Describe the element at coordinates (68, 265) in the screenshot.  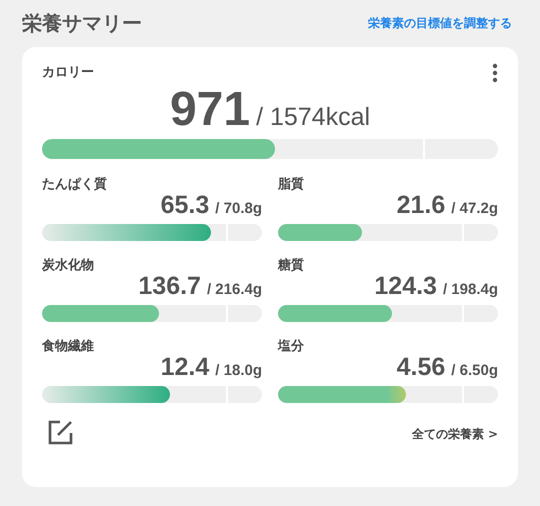
I see `nutrient-label: 炭水化物` at that location.